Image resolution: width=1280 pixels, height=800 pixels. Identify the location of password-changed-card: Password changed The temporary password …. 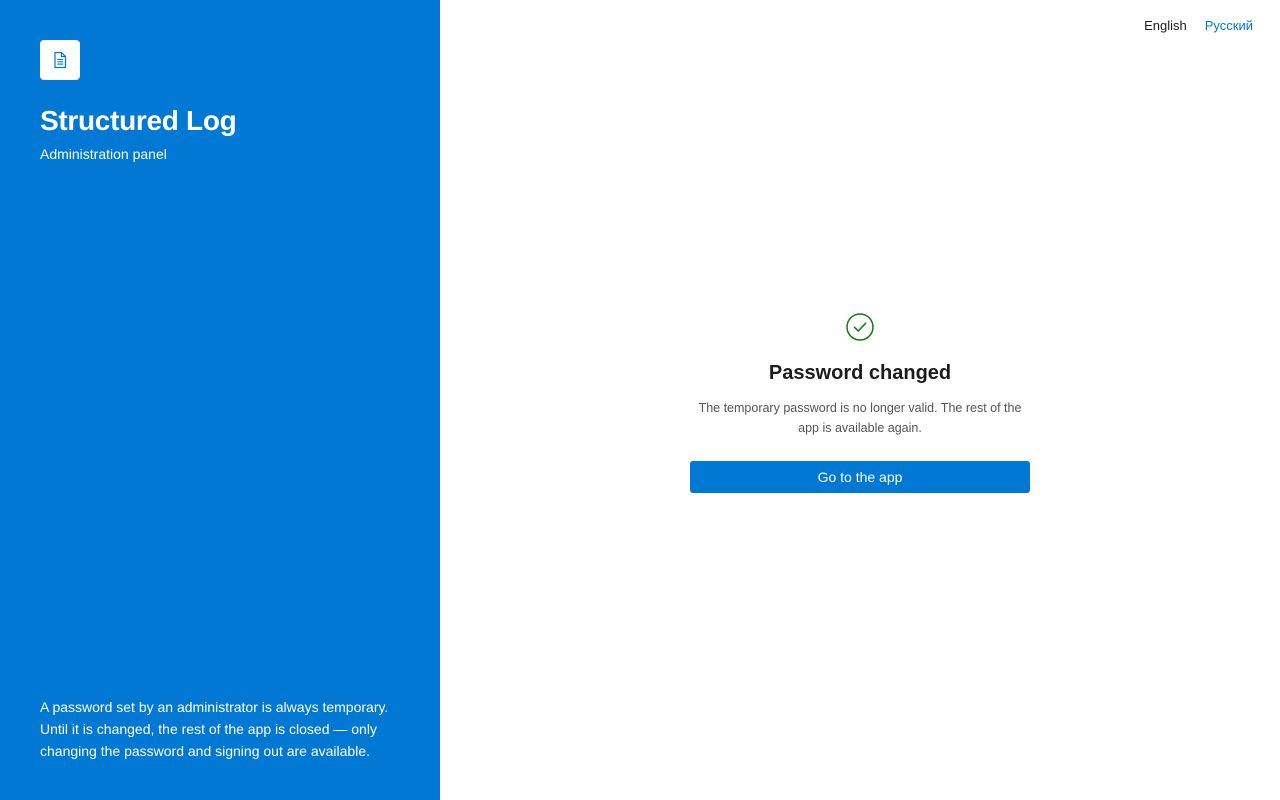
(860, 402).